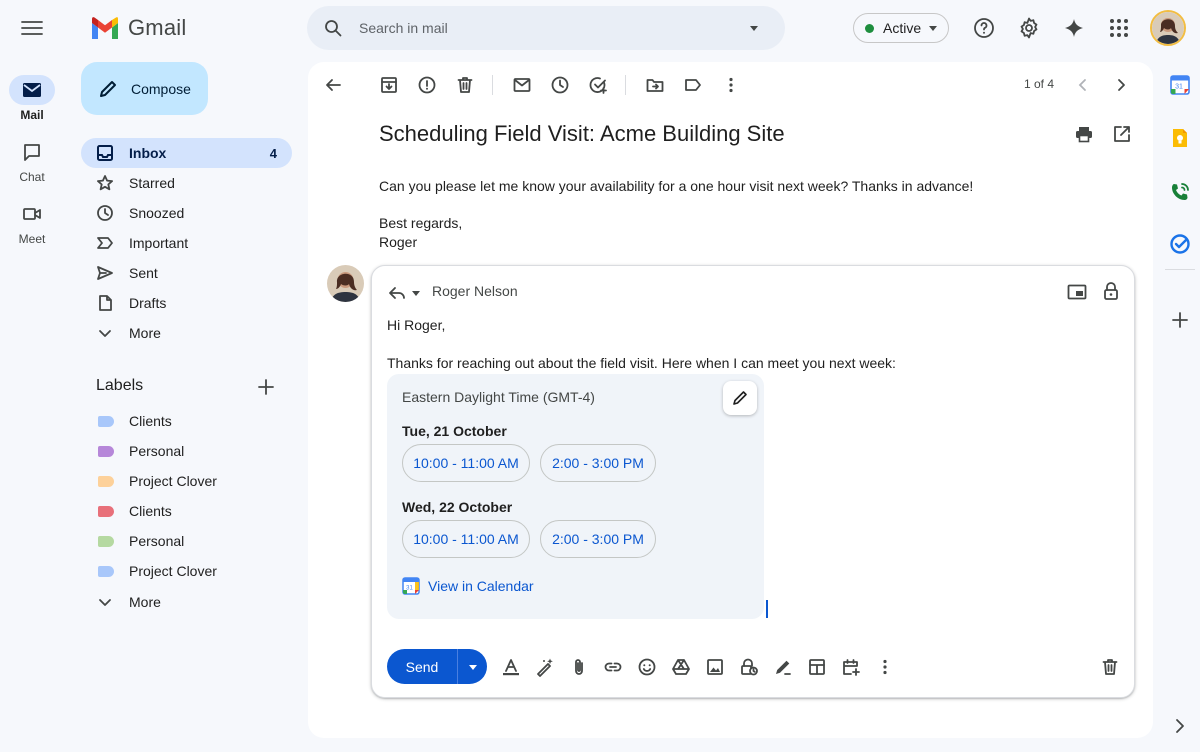  I want to click on send-split-button: Send, so click(437, 666).